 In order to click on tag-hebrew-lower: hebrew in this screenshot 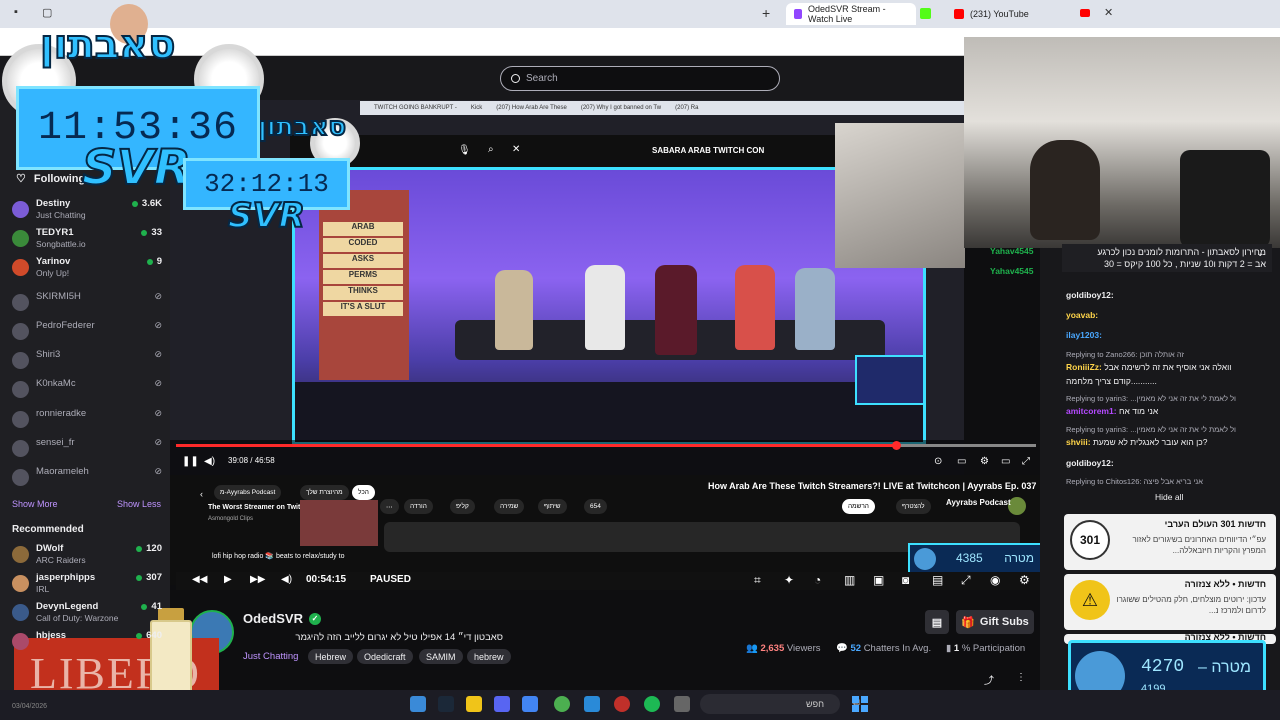, I will do `click(489, 656)`.